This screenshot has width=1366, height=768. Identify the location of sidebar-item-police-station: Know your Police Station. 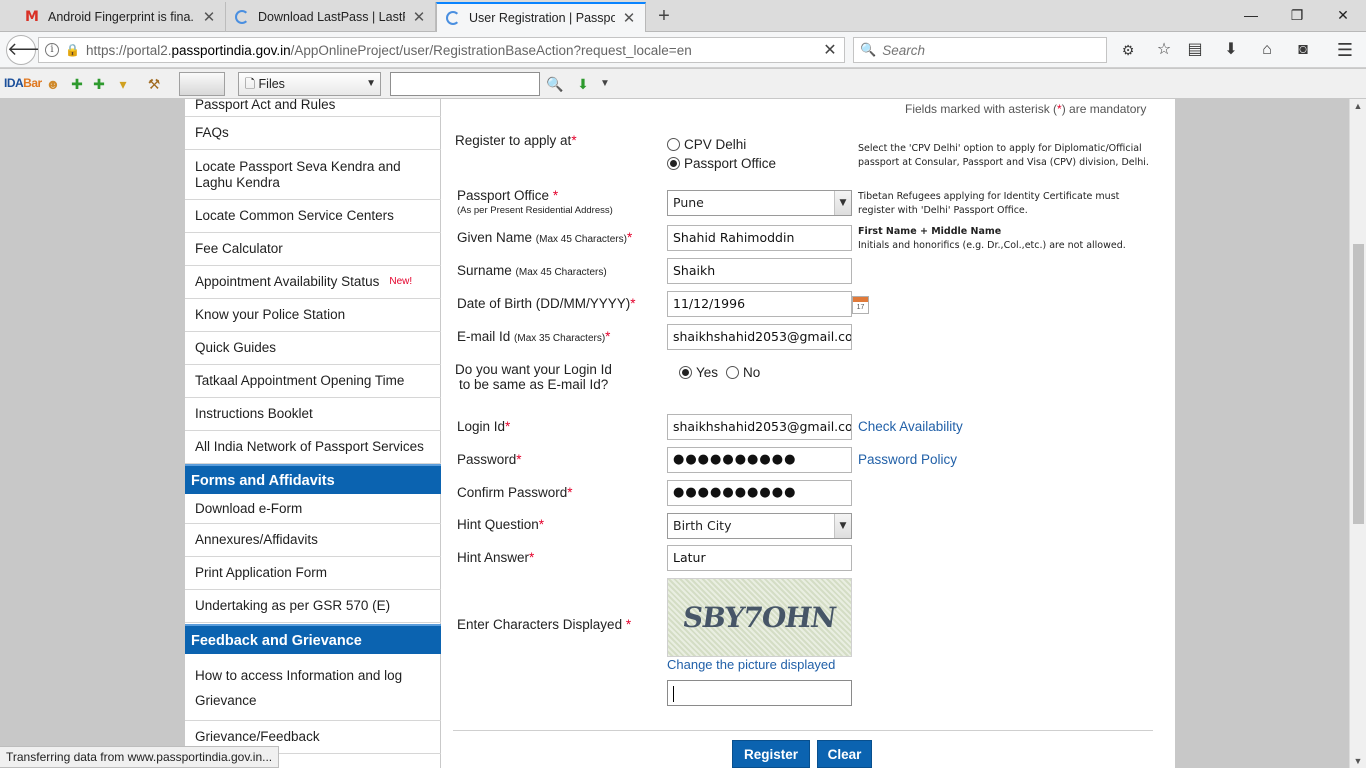
(313, 315).